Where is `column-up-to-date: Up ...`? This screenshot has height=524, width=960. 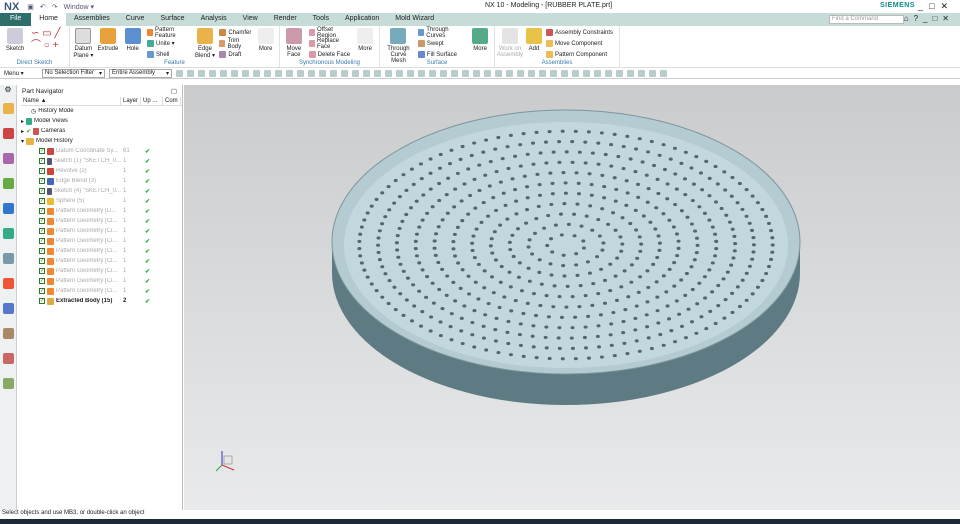 column-up-to-date: Up ... is located at coordinates (152, 101).